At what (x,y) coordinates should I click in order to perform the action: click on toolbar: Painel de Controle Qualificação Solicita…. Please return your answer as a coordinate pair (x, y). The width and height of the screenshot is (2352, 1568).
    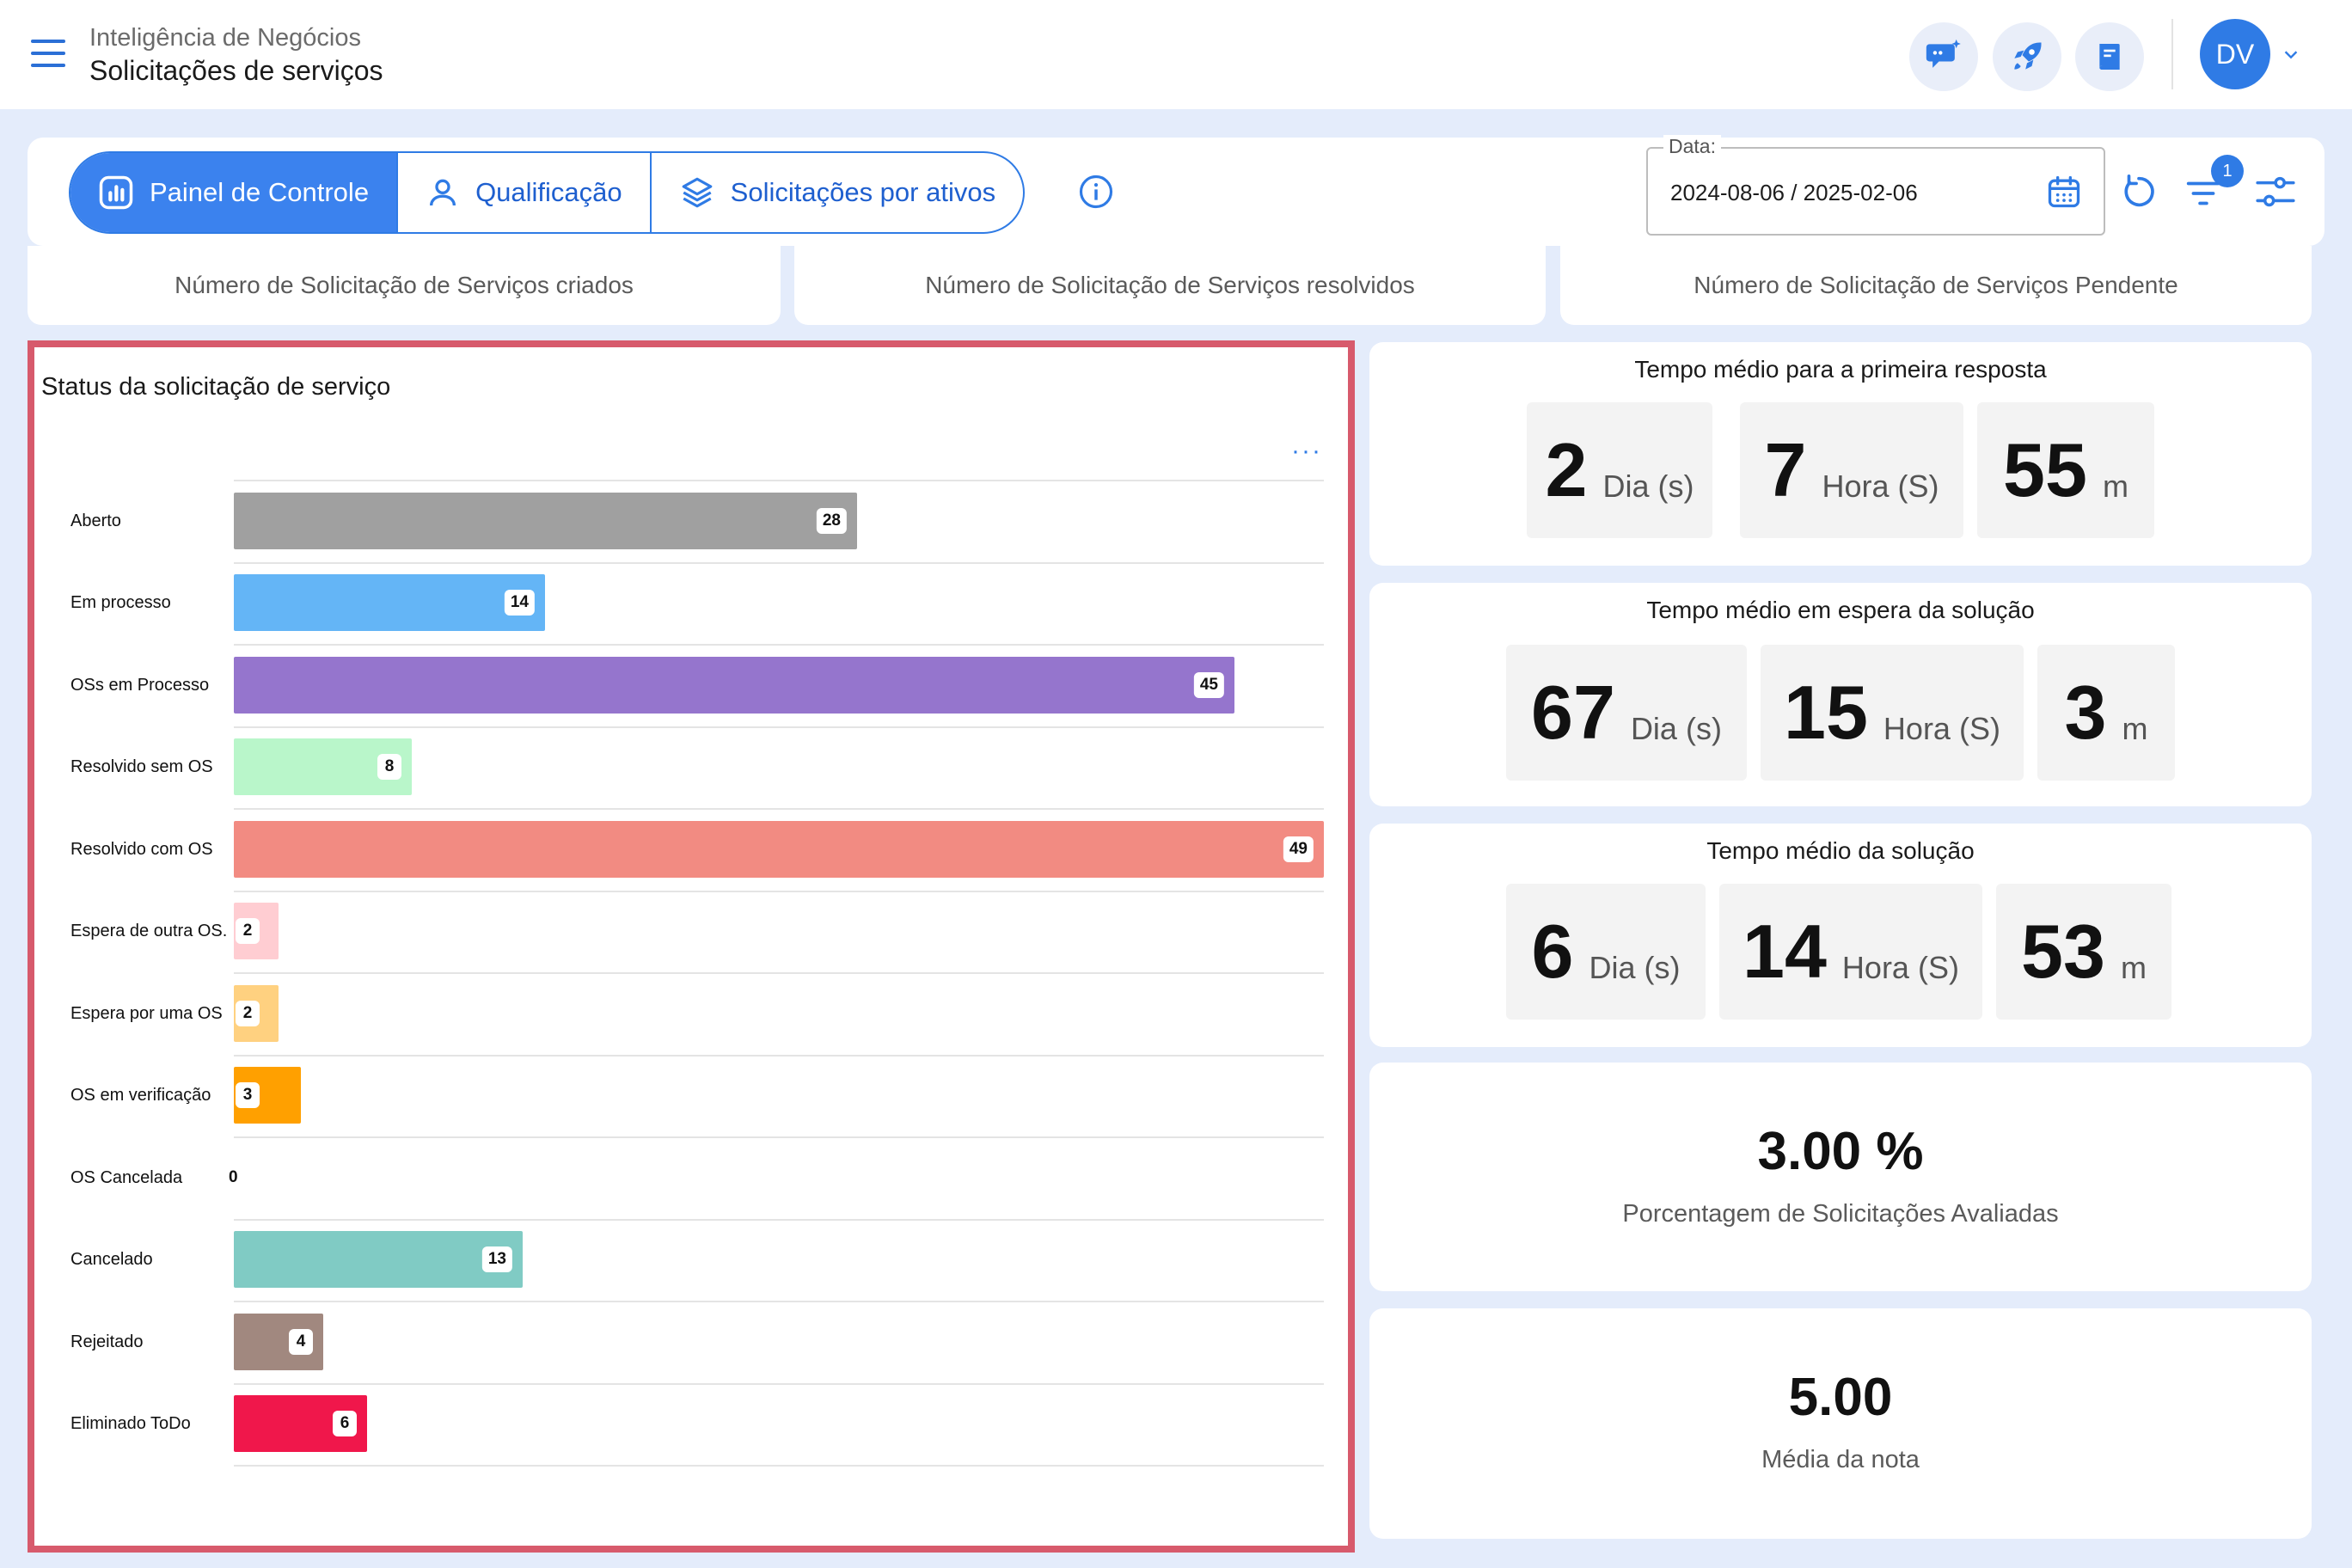
    Looking at the image, I should click on (1176, 190).